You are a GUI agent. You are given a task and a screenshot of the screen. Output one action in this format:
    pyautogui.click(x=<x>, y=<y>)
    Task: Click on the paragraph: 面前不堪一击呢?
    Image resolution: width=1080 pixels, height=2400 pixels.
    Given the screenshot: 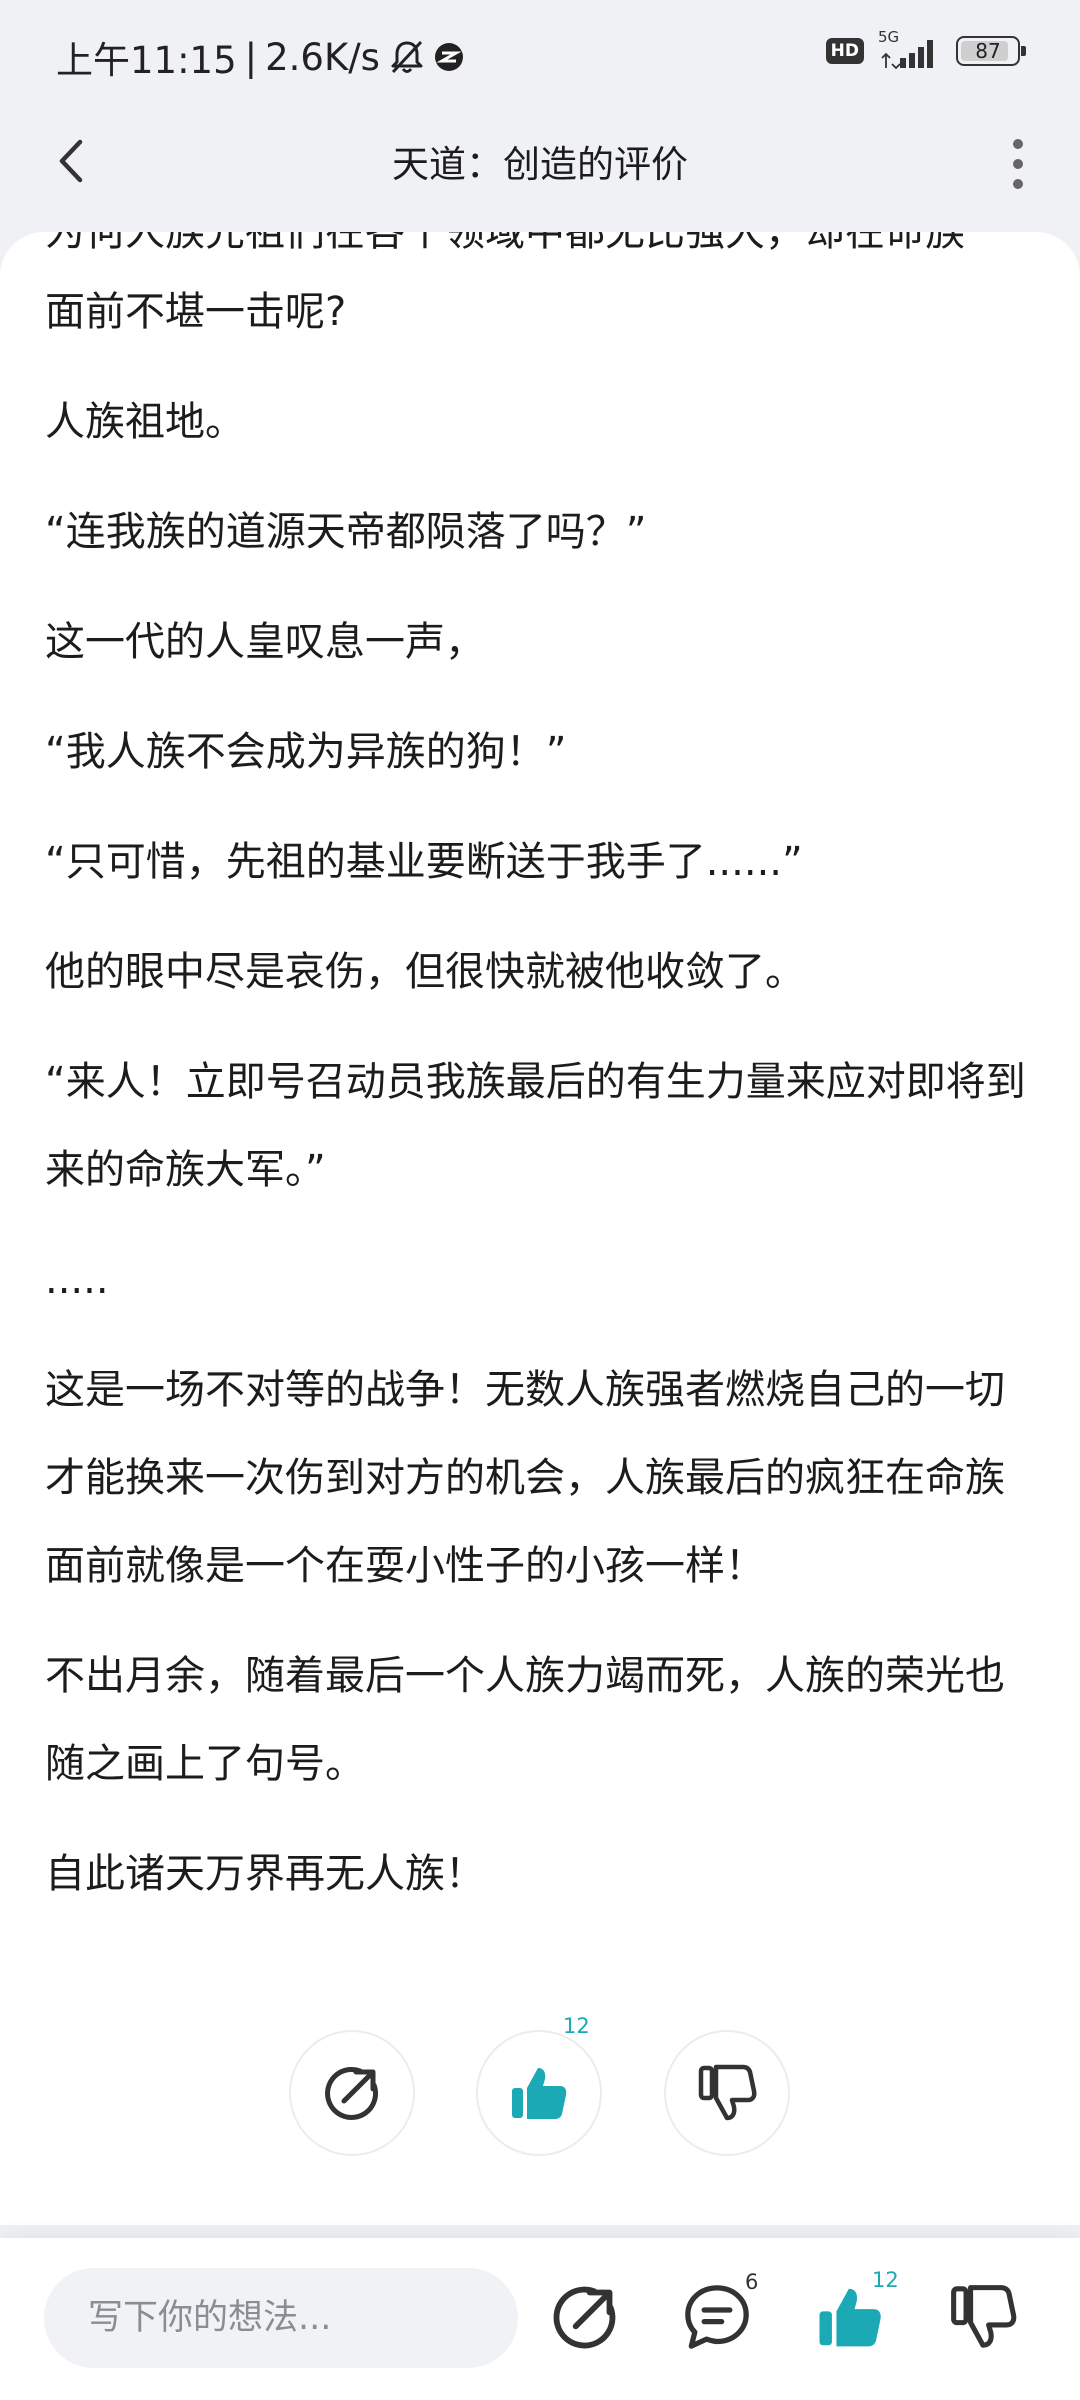 What is the action you would take?
    pyautogui.click(x=196, y=312)
    